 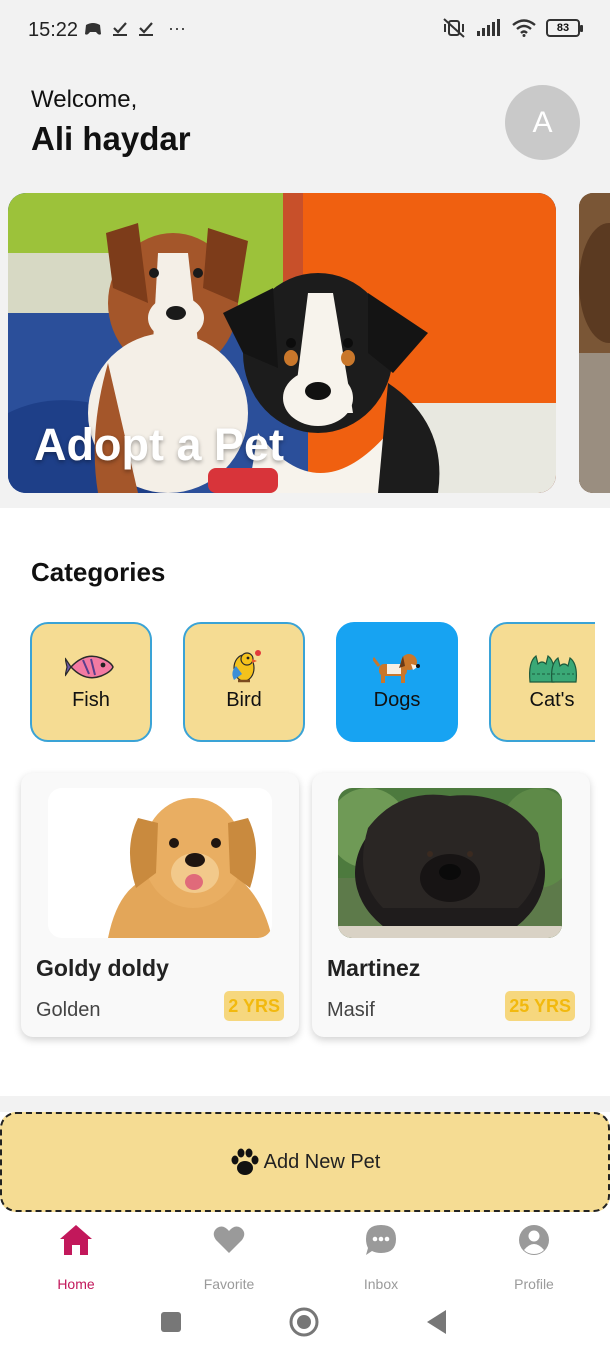 What do you see at coordinates (229, 1240) in the screenshot?
I see `heart-icon` at bounding box center [229, 1240].